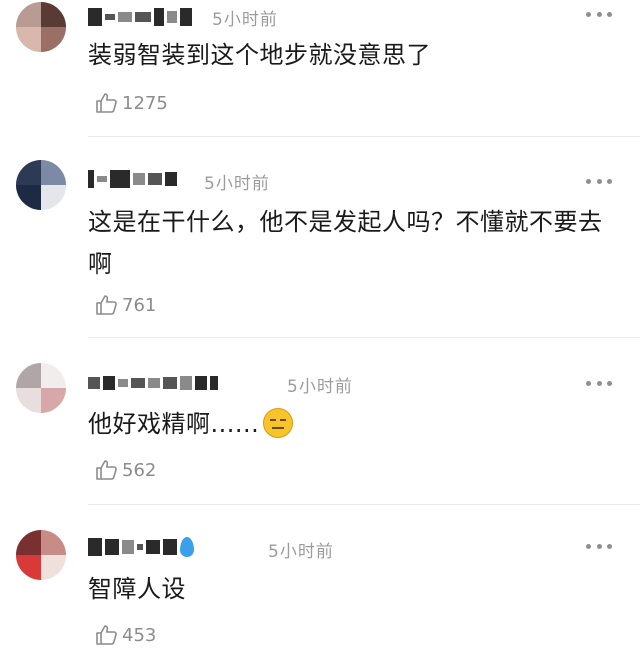 The height and width of the screenshot is (655, 640). What do you see at coordinates (139, 635) in the screenshot?
I see `like-count: 453` at bounding box center [139, 635].